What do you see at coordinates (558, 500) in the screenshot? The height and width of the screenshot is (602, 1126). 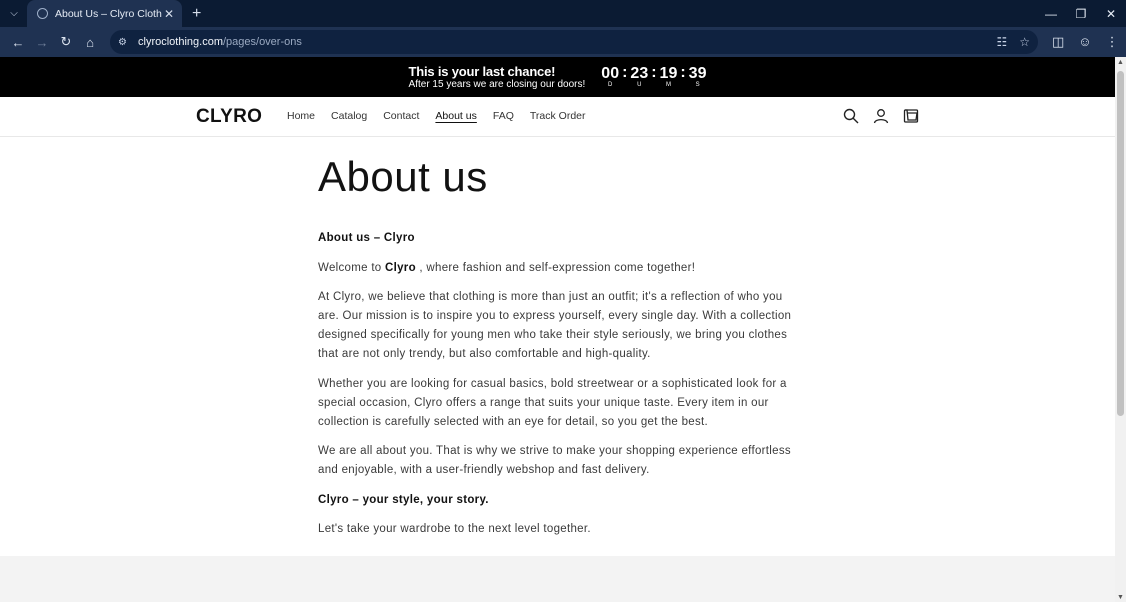 I see `tagline: Clyro – your style, your story.` at bounding box center [558, 500].